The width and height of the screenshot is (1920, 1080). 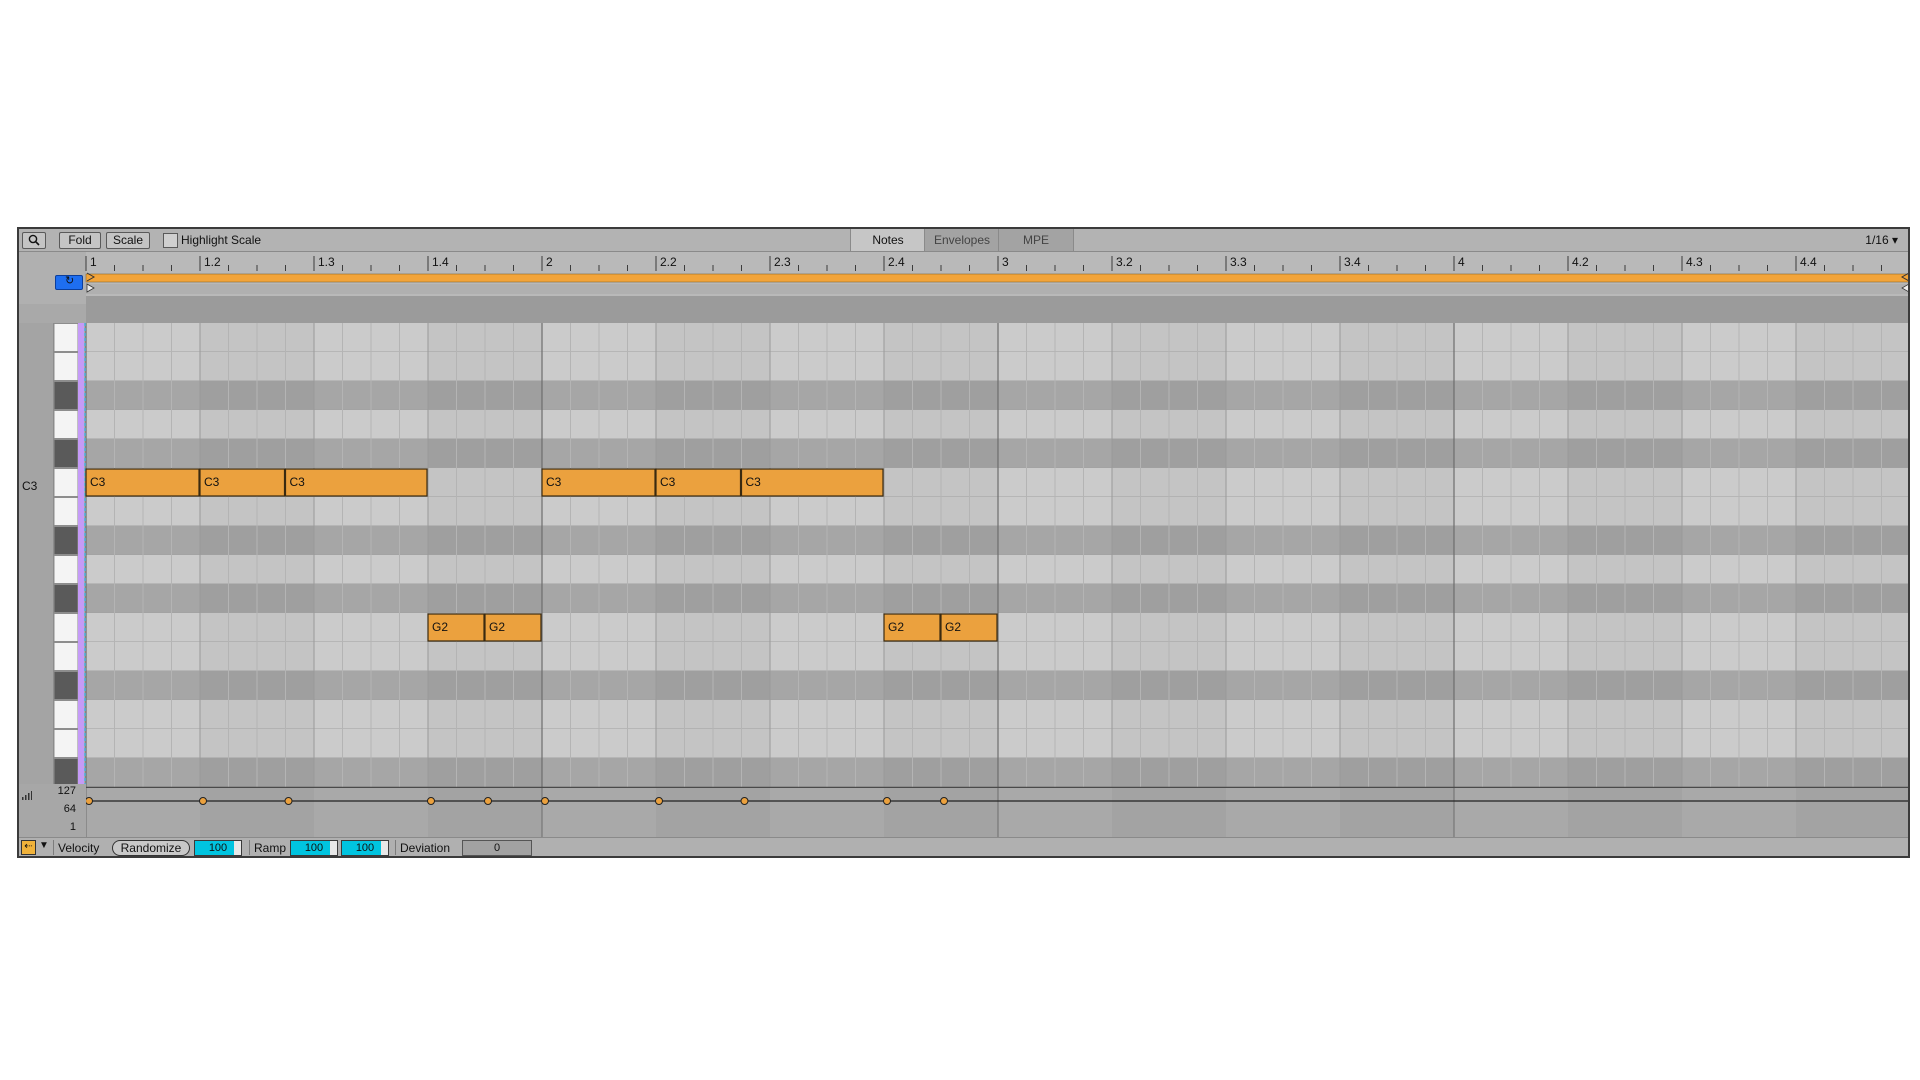 What do you see at coordinates (1694, 262) in the screenshot?
I see `ruler-marker-label: 4.3` at bounding box center [1694, 262].